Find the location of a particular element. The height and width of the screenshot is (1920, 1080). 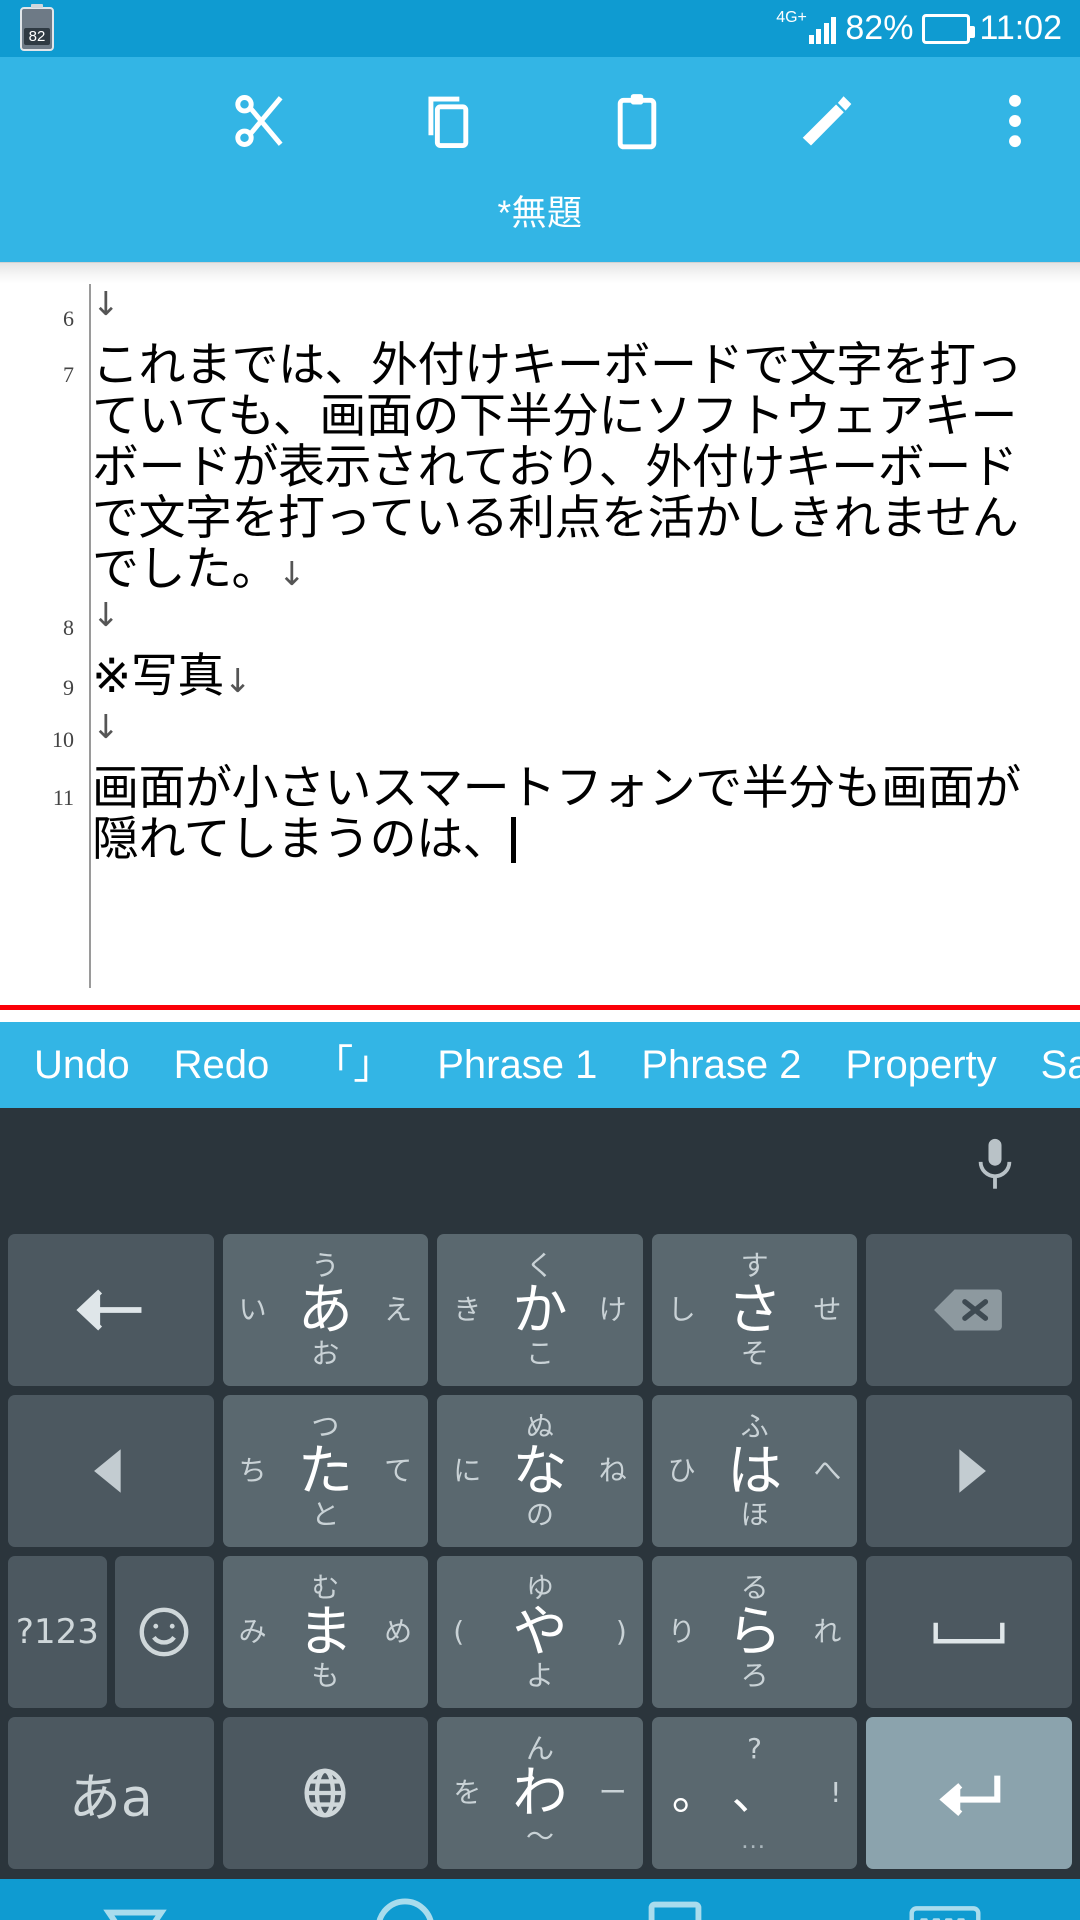

copy-icon is located at coordinates (449, 121).